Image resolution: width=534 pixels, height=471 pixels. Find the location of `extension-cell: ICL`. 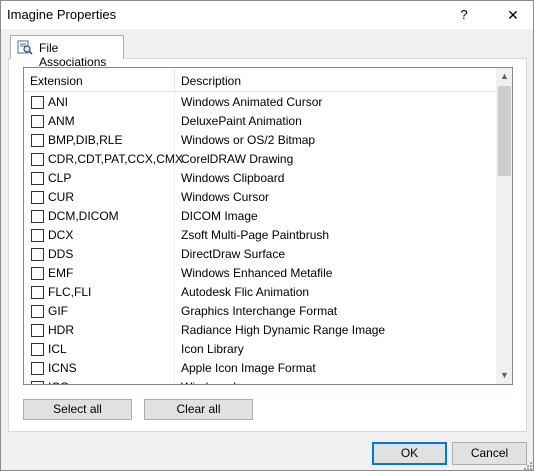

extension-cell: ICL is located at coordinates (57, 349).